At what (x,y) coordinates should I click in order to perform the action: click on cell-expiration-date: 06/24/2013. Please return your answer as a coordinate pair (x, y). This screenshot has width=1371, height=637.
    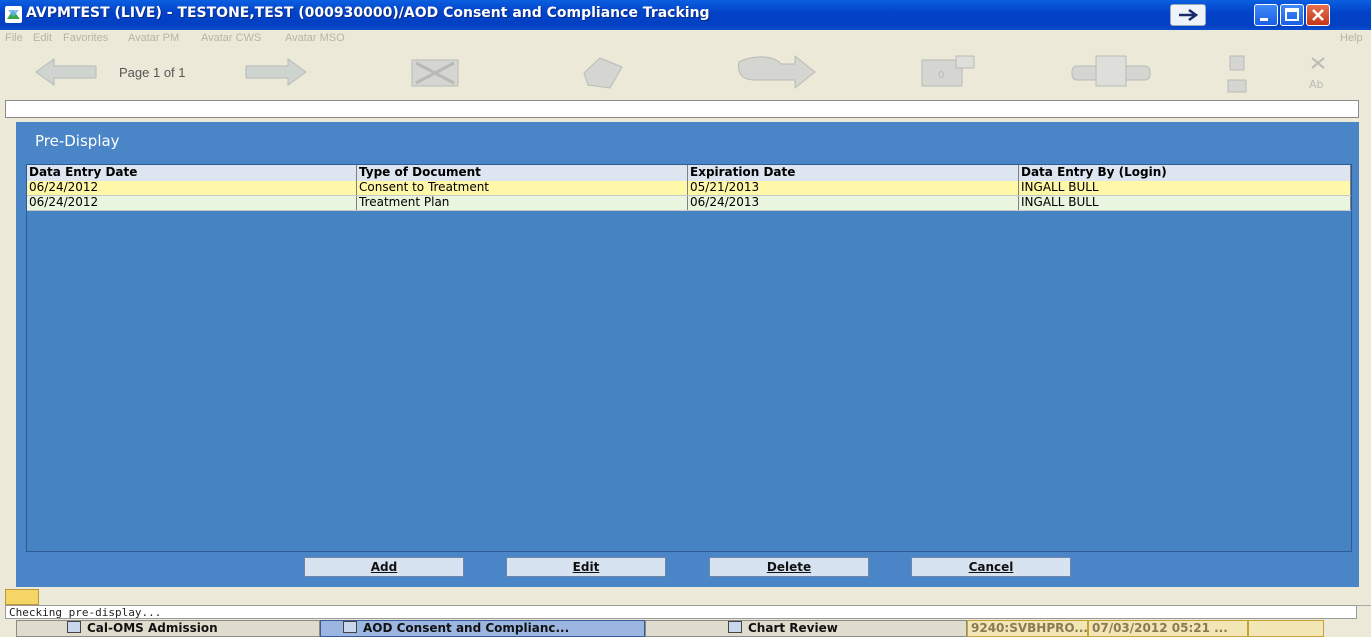
    Looking at the image, I should click on (853, 203).